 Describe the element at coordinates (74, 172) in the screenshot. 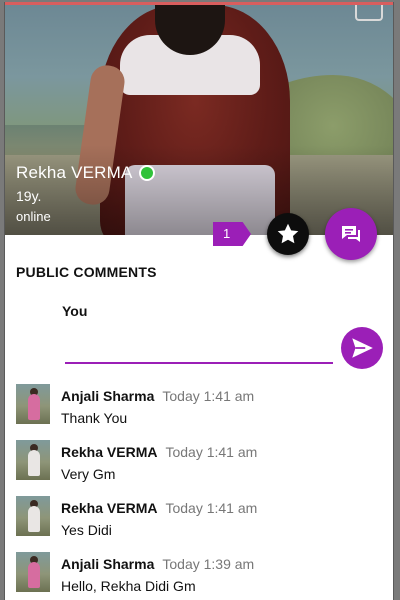

I see `profile-name: Rekha VERMA` at that location.